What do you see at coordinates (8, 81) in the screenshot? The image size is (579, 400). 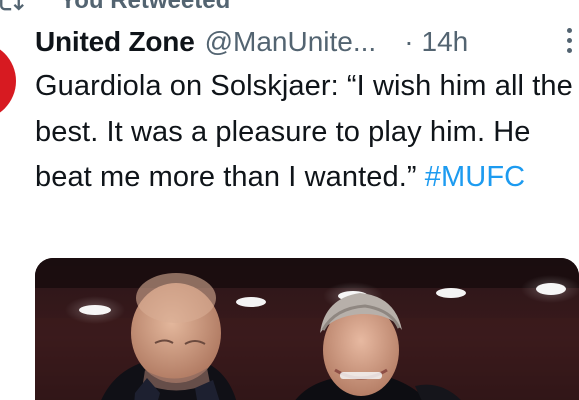 I see `avatar` at bounding box center [8, 81].